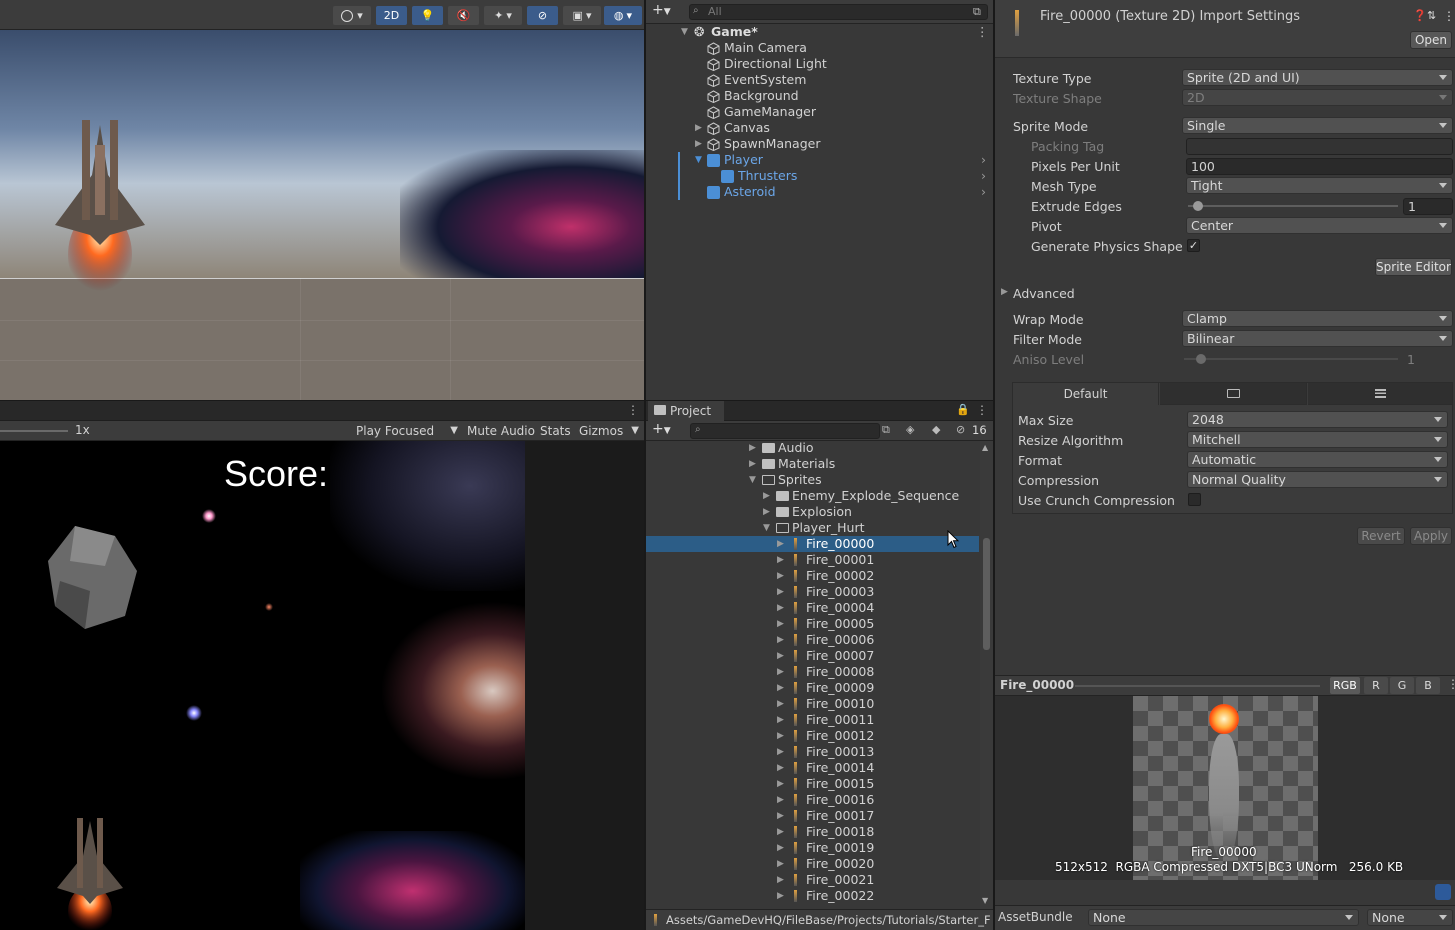 The image size is (1455, 930). I want to click on extrude-edges-field: 1, so click(1428, 206).